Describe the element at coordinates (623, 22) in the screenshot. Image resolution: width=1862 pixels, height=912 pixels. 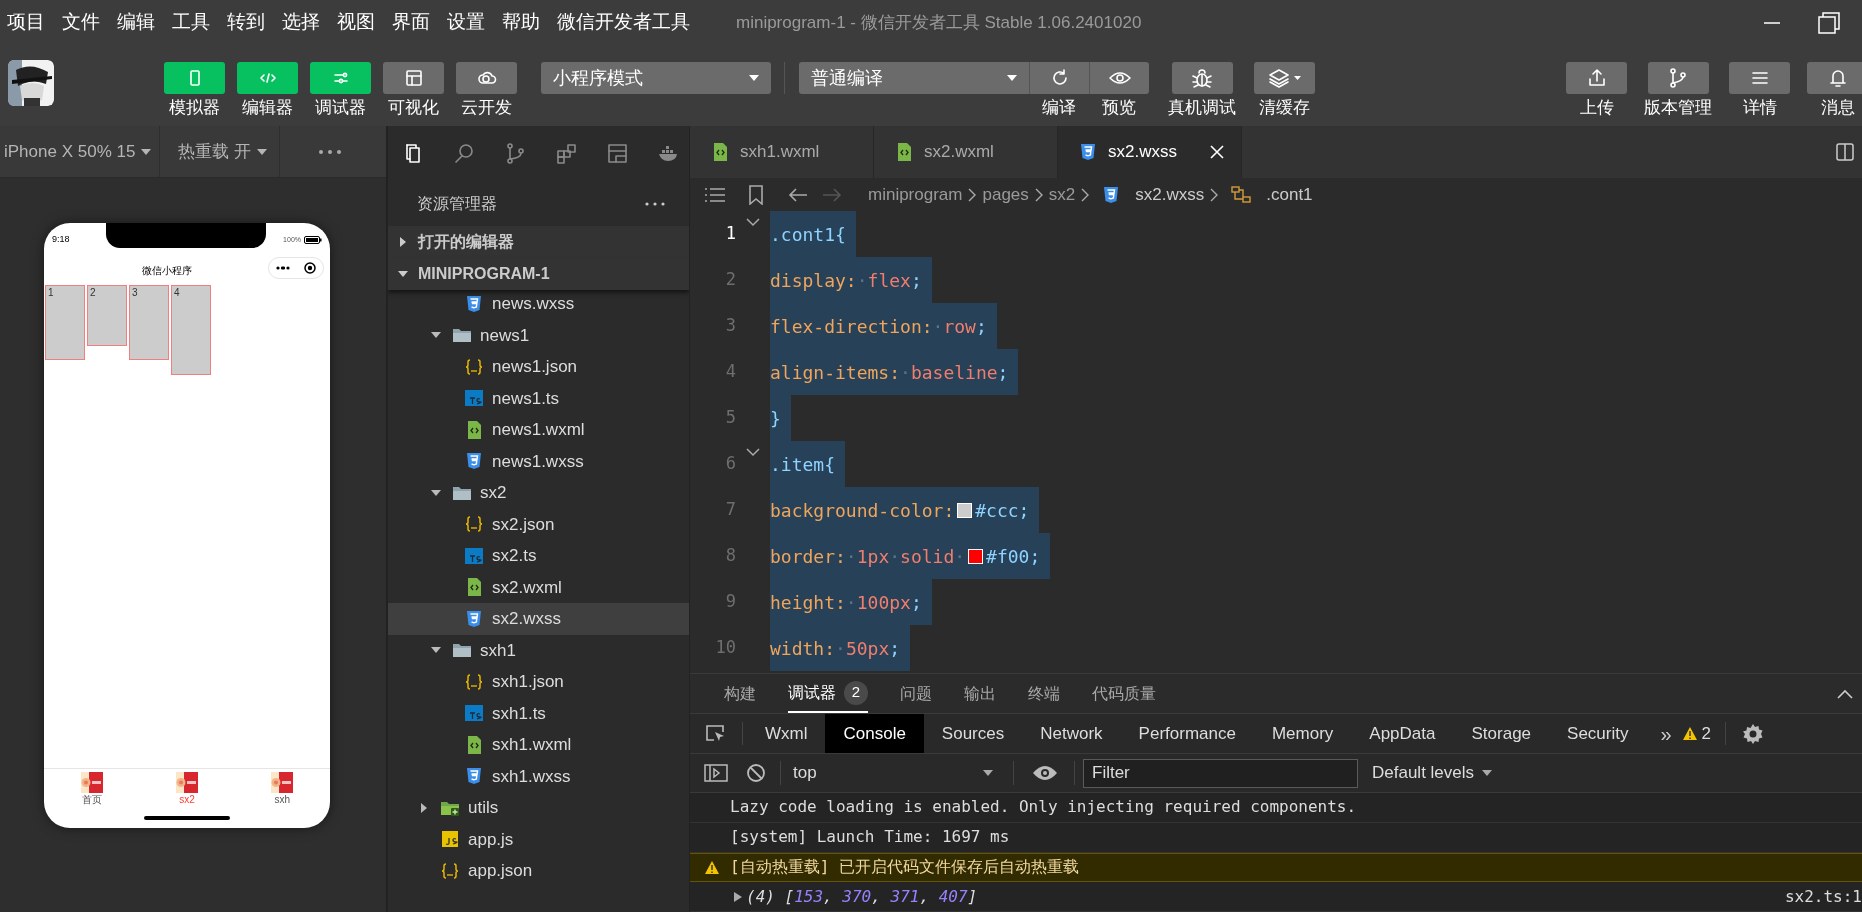
I see `menu-item: 微信开发者工具` at that location.